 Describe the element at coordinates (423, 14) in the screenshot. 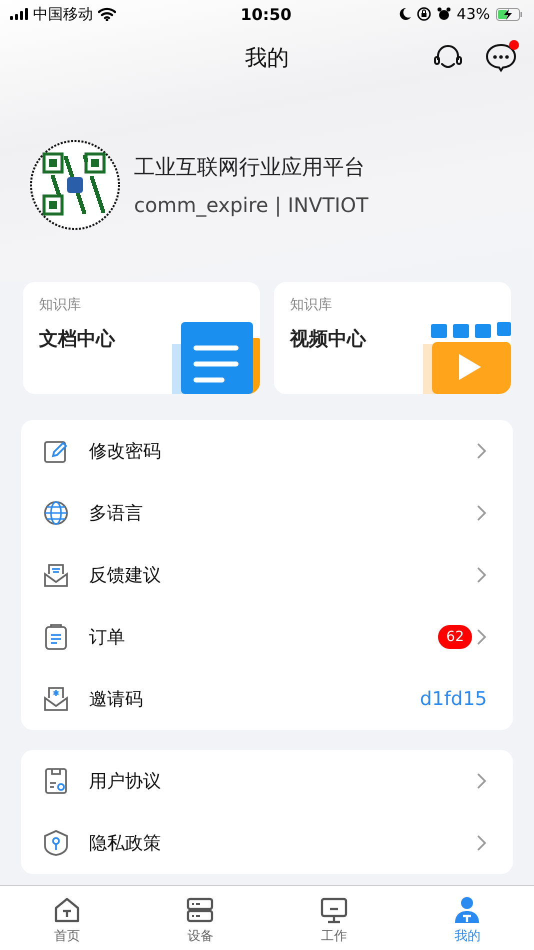

I see `rotation-lock-icon` at that location.